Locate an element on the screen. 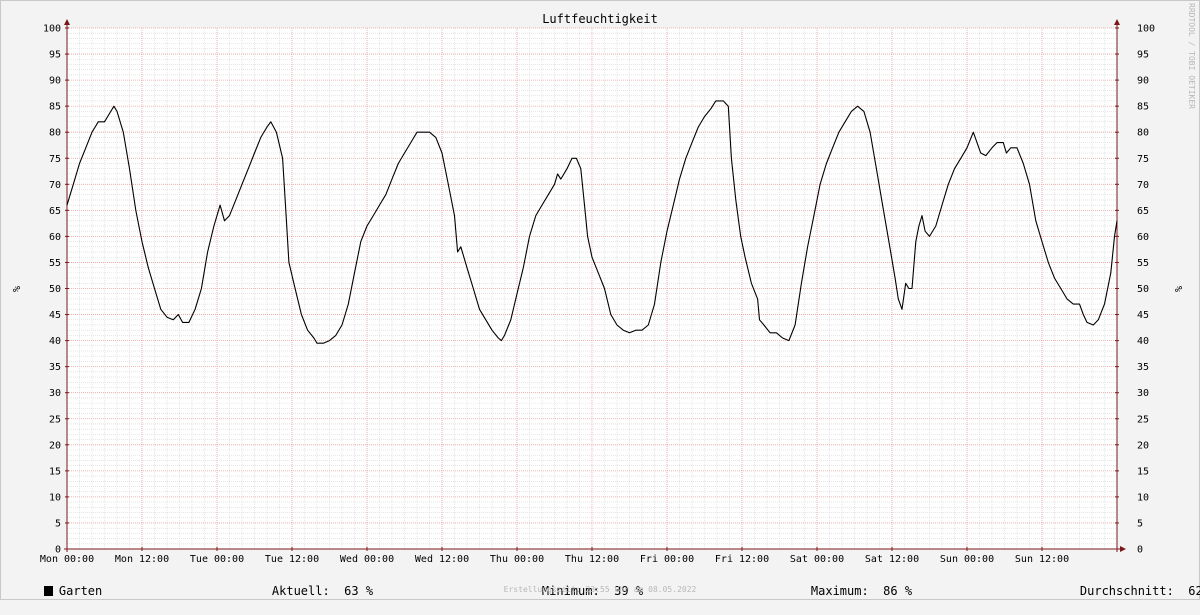  y-tick-label-left: 40 is located at coordinates (55, 341).